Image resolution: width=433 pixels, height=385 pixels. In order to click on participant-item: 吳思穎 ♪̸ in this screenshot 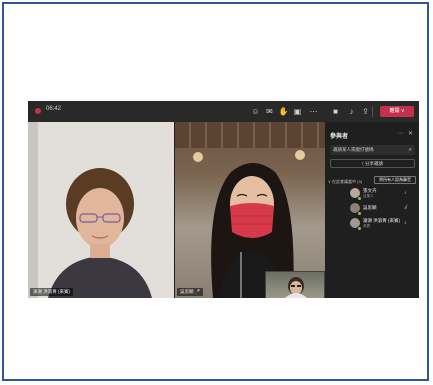, I will do `click(372, 210)`.